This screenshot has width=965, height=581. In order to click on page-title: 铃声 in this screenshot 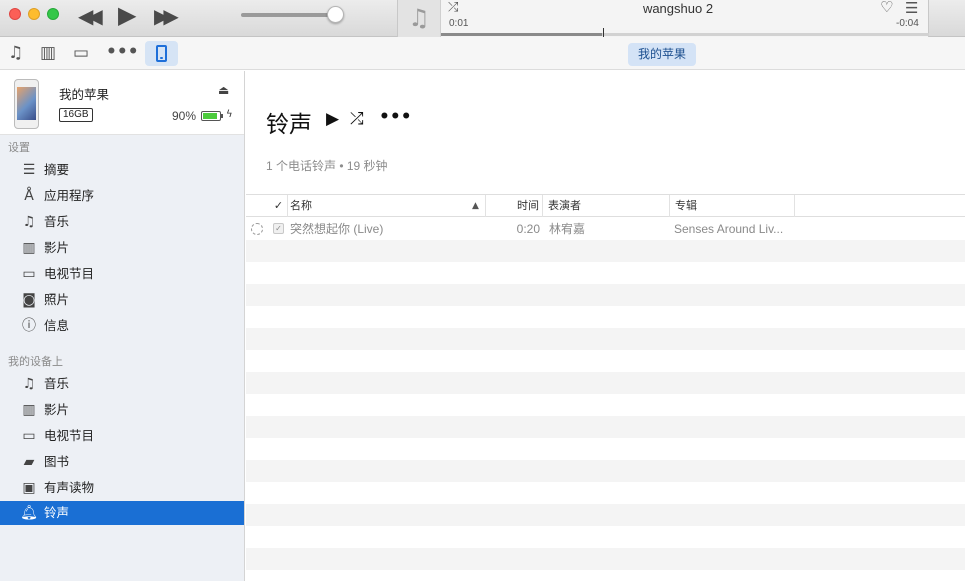, I will do `click(289, 124)`.